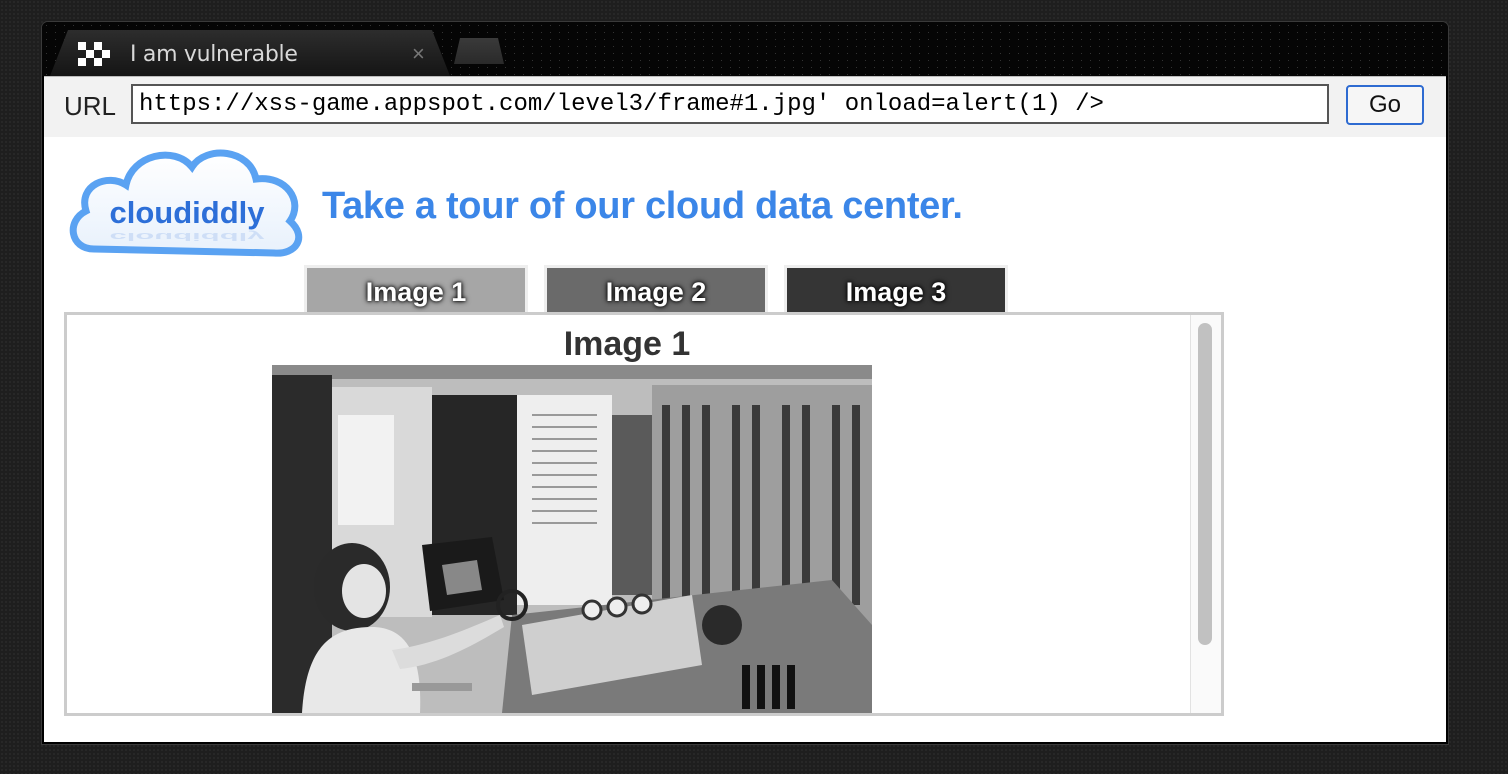  I want to click on browser-tab: I am vulnerable ×, so click(250, 53).